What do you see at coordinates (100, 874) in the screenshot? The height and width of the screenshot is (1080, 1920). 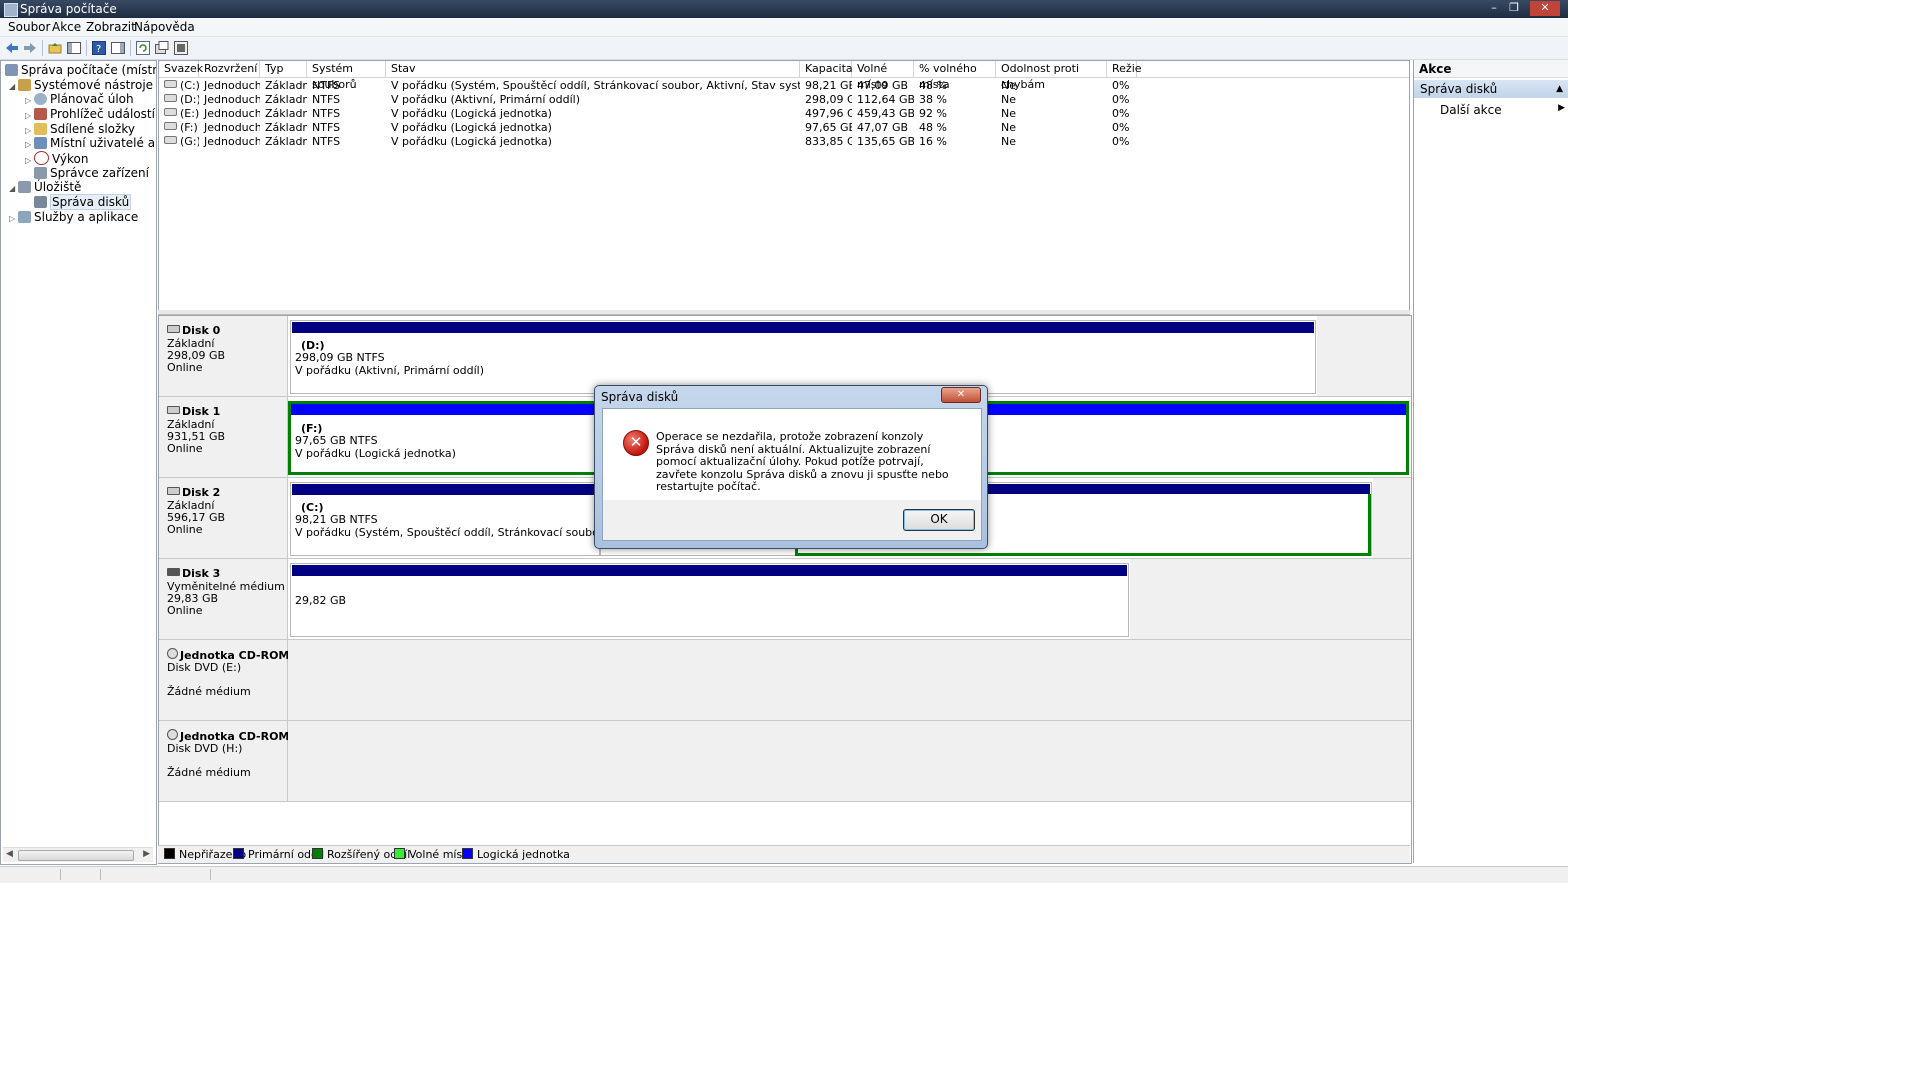 I see `status-separator` at bounding box center [100, 874].